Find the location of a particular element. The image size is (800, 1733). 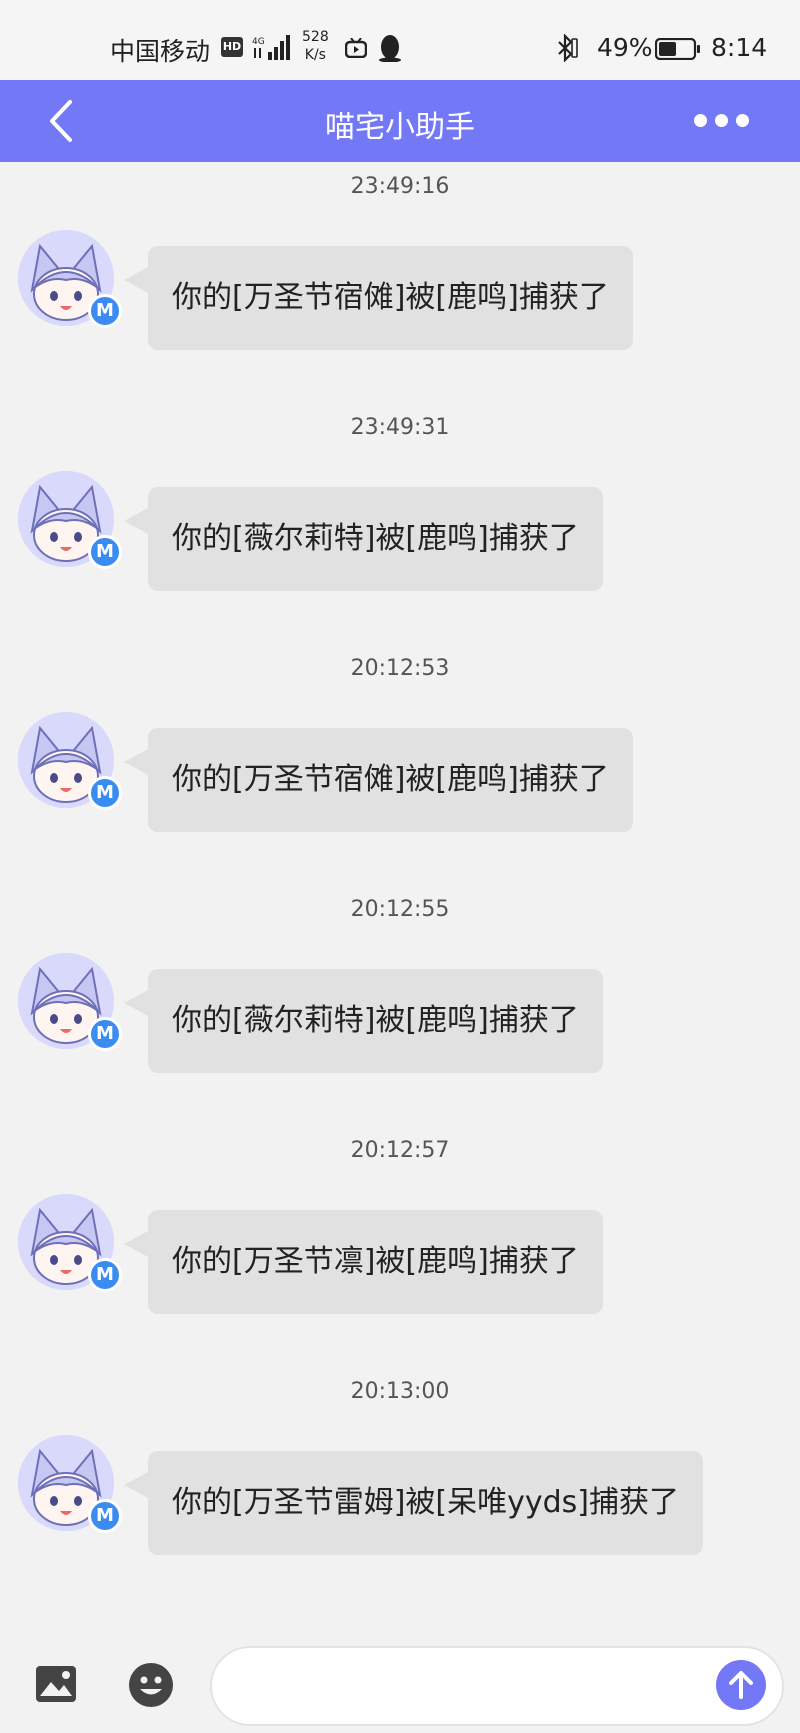

message-item: 23:49:31 M 你的[薇尔莉特]被[鹿鸣]捕获了 is located at coordinates (400, 523).